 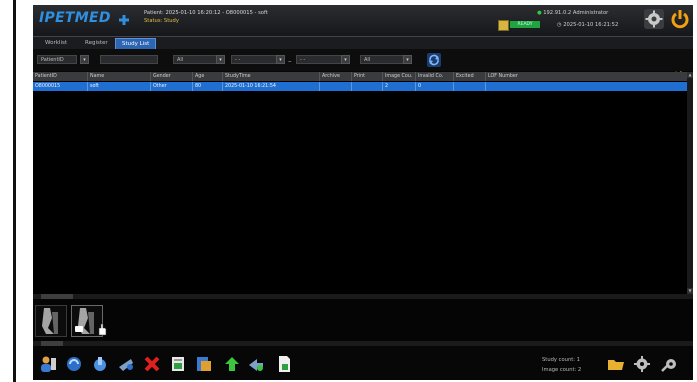 I want to click on hand-cursor-icon, so click(x=102, y=329).